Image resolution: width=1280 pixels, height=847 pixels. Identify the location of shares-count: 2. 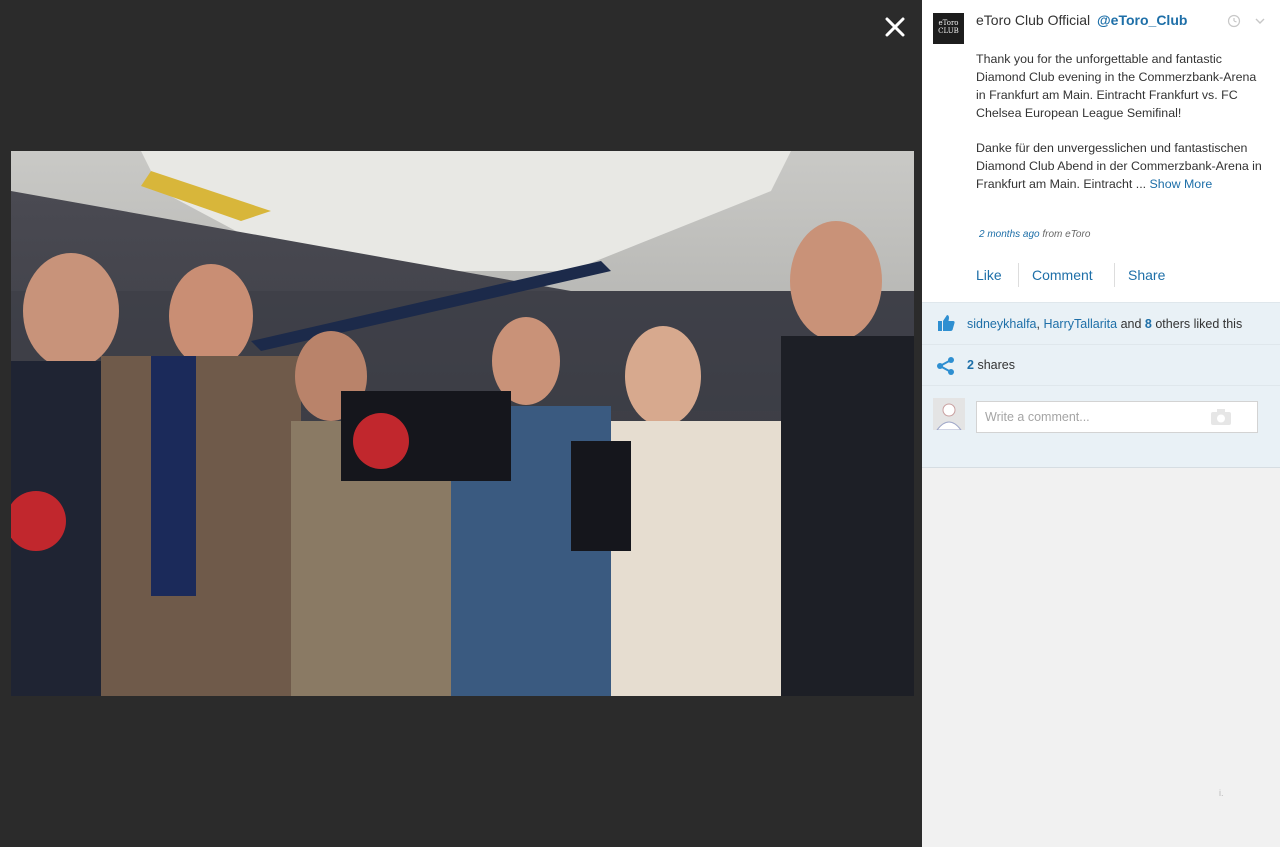
(970, 365).